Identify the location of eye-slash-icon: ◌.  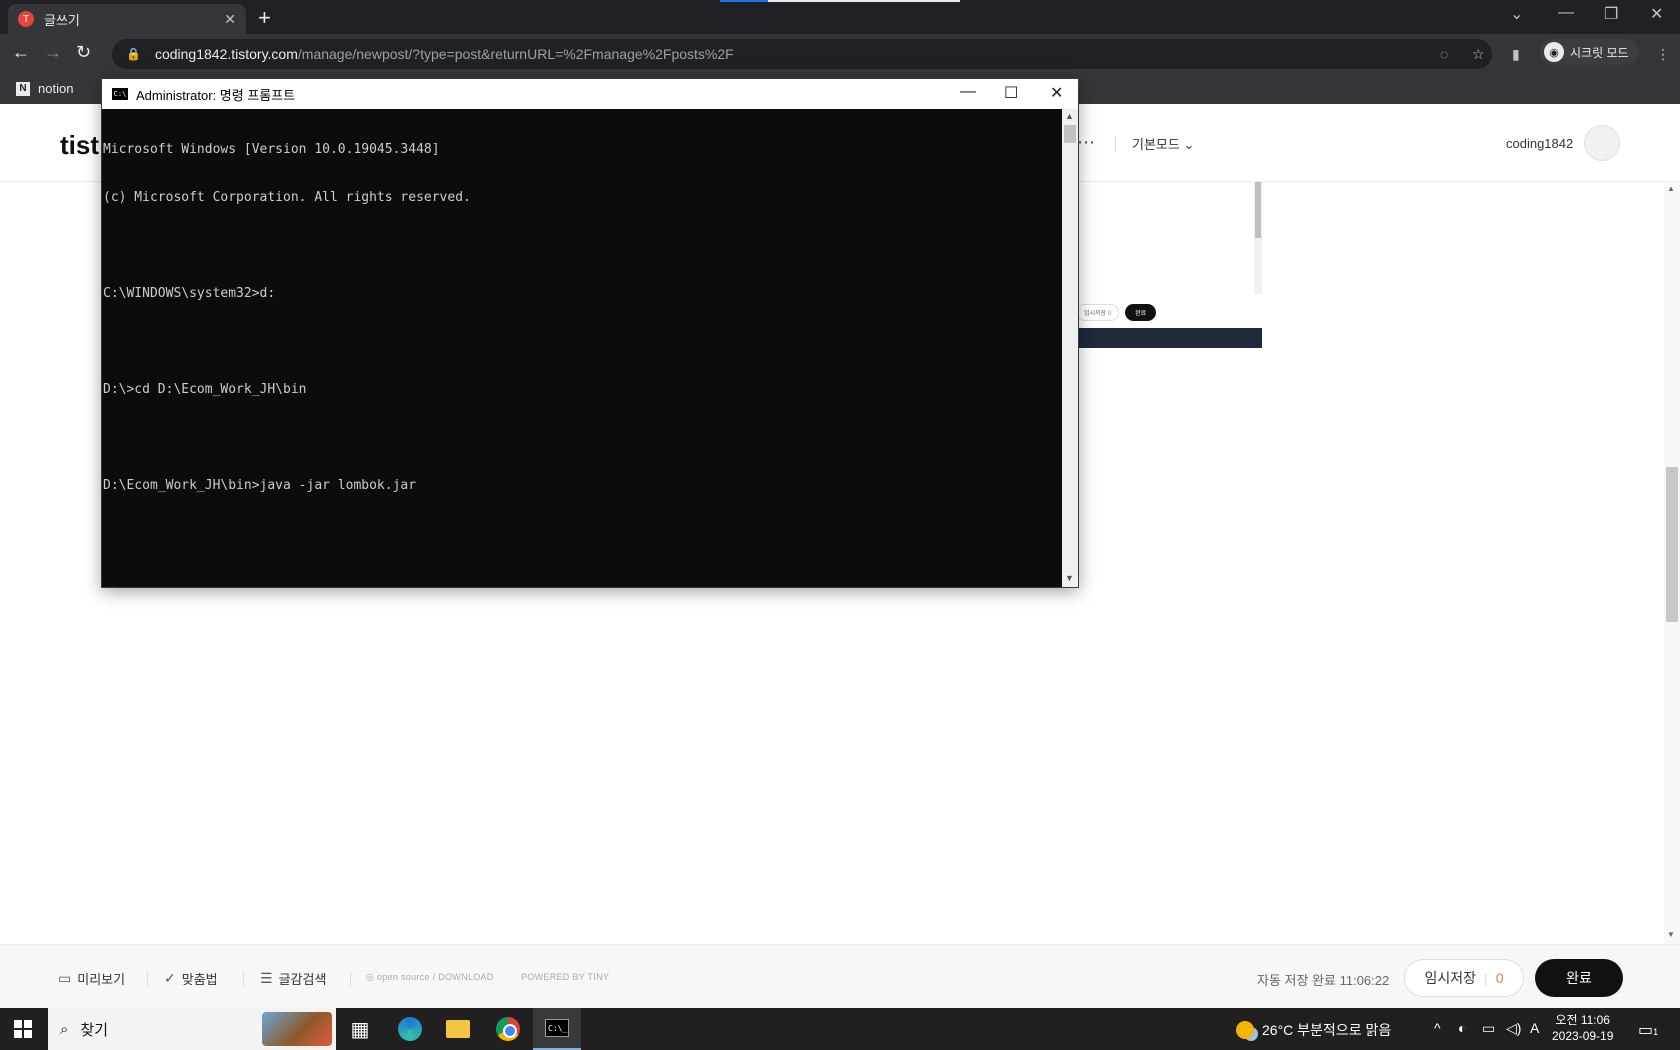
(1444, 54).